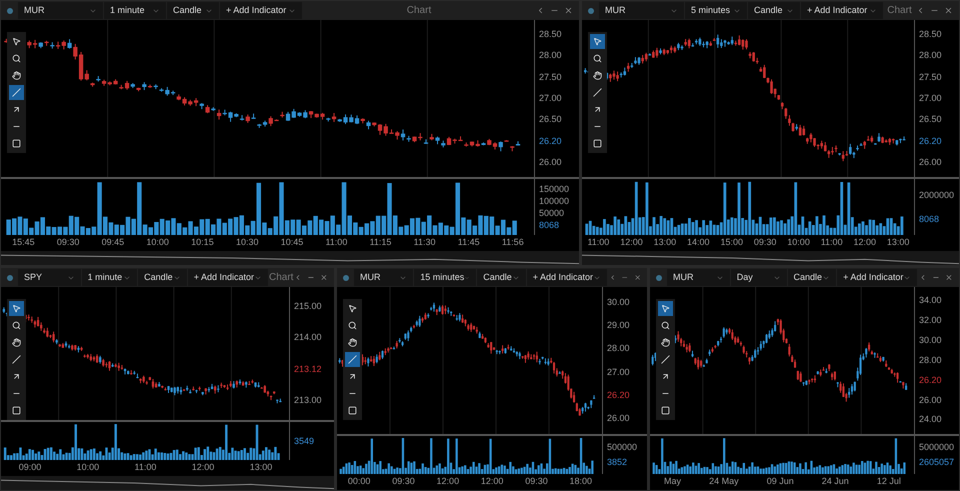 Image resolution: width=960 pixels, height=491 pixels. I want to click on axis-label: 26.50, so click(930, 119).